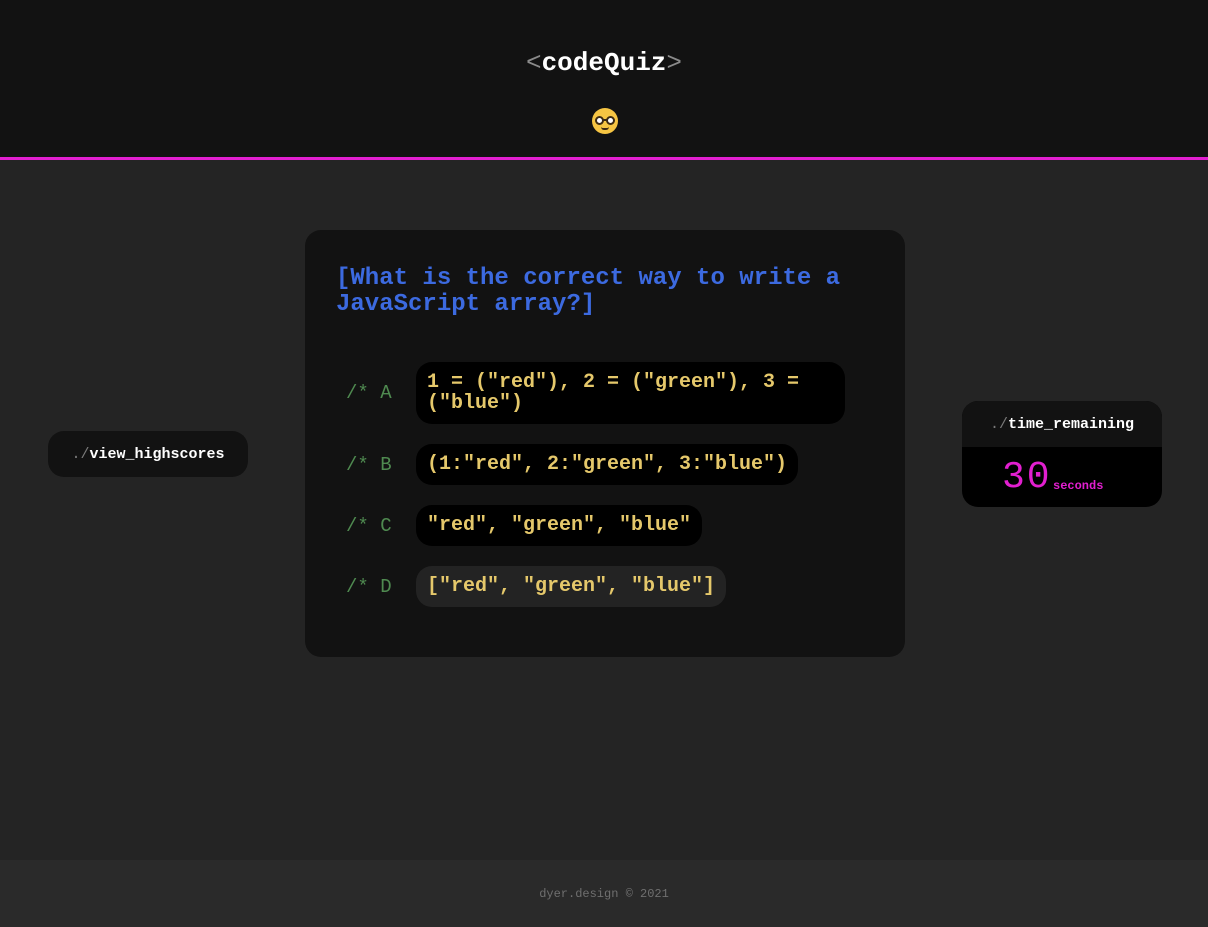 The width and height of the screenshot is (1208, 927). Describe the element at coordinates (605, 121) in the screenshot. I see `nerd-face-icon` at that location.